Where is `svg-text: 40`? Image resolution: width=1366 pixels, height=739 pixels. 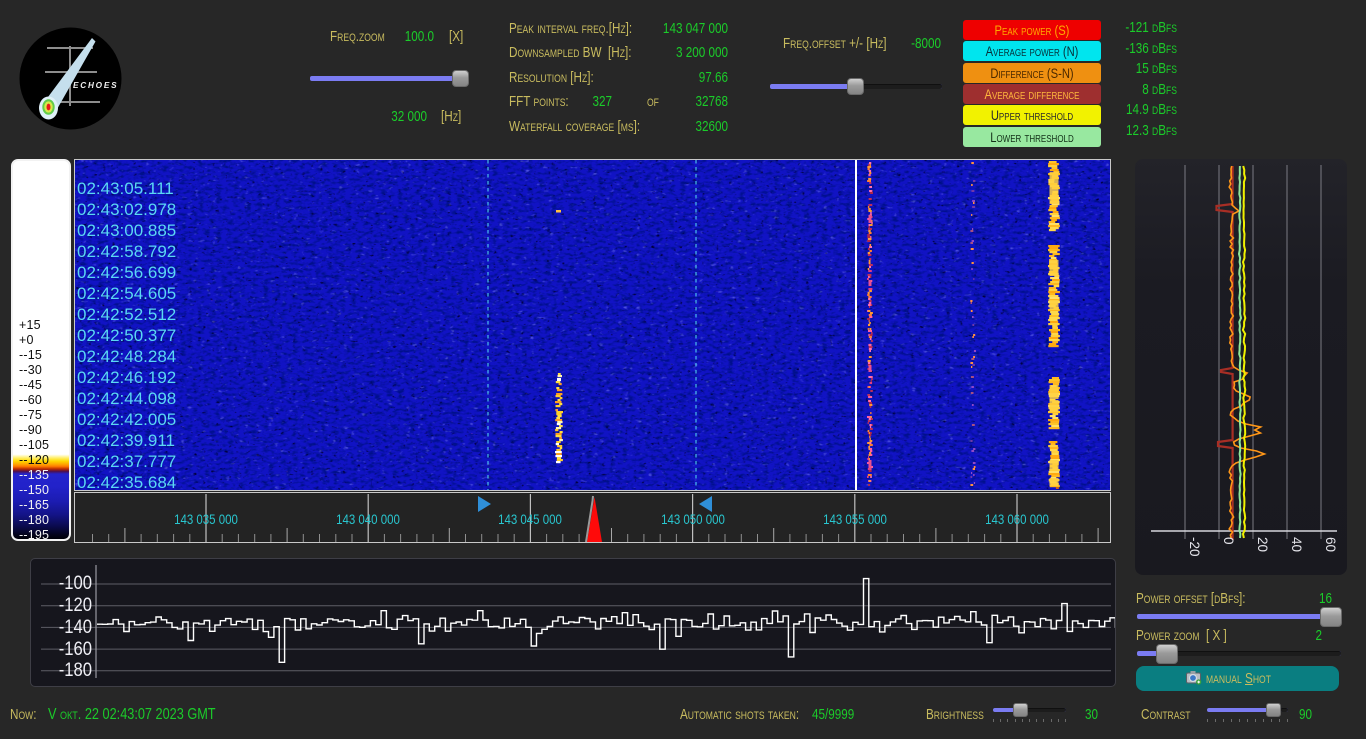
svg-text: 40 is located at coordinates (1296, 544).